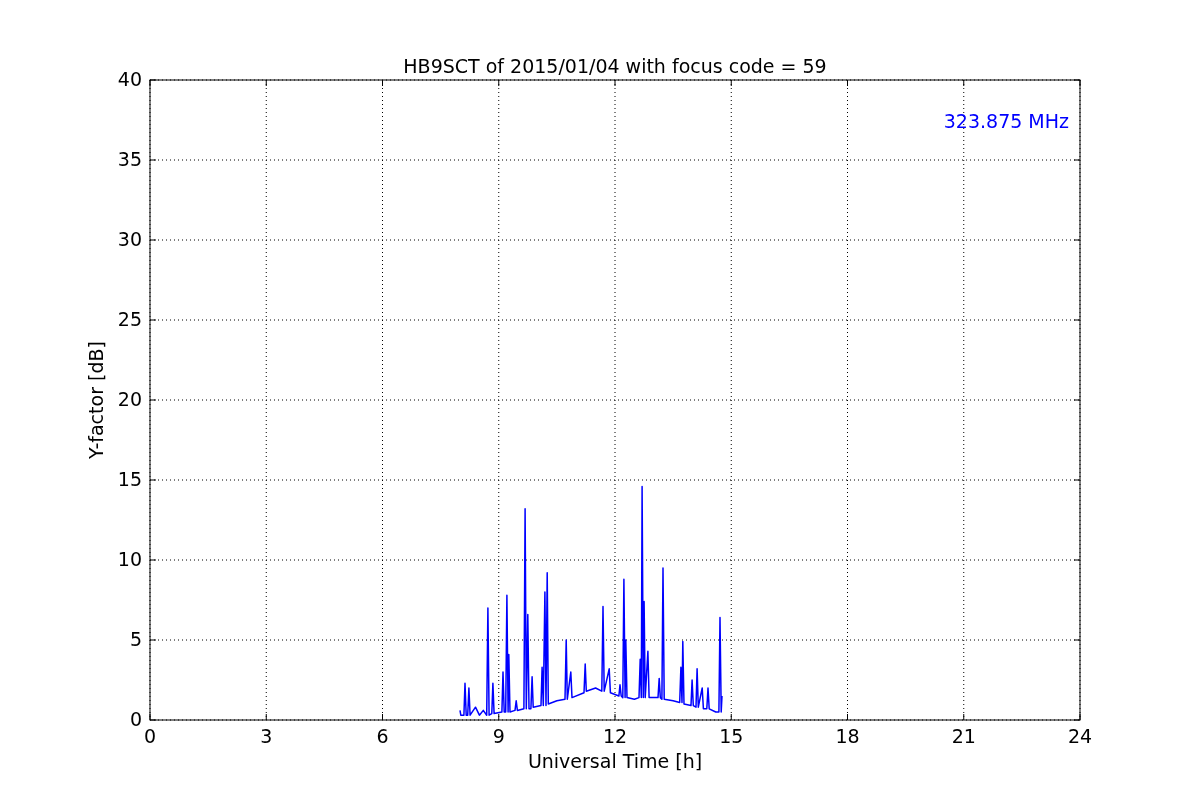  What do you see at coordinates (129, 159) in the screenshot?
I see `y-tick-label: 35` at bounding box center [129, 159].